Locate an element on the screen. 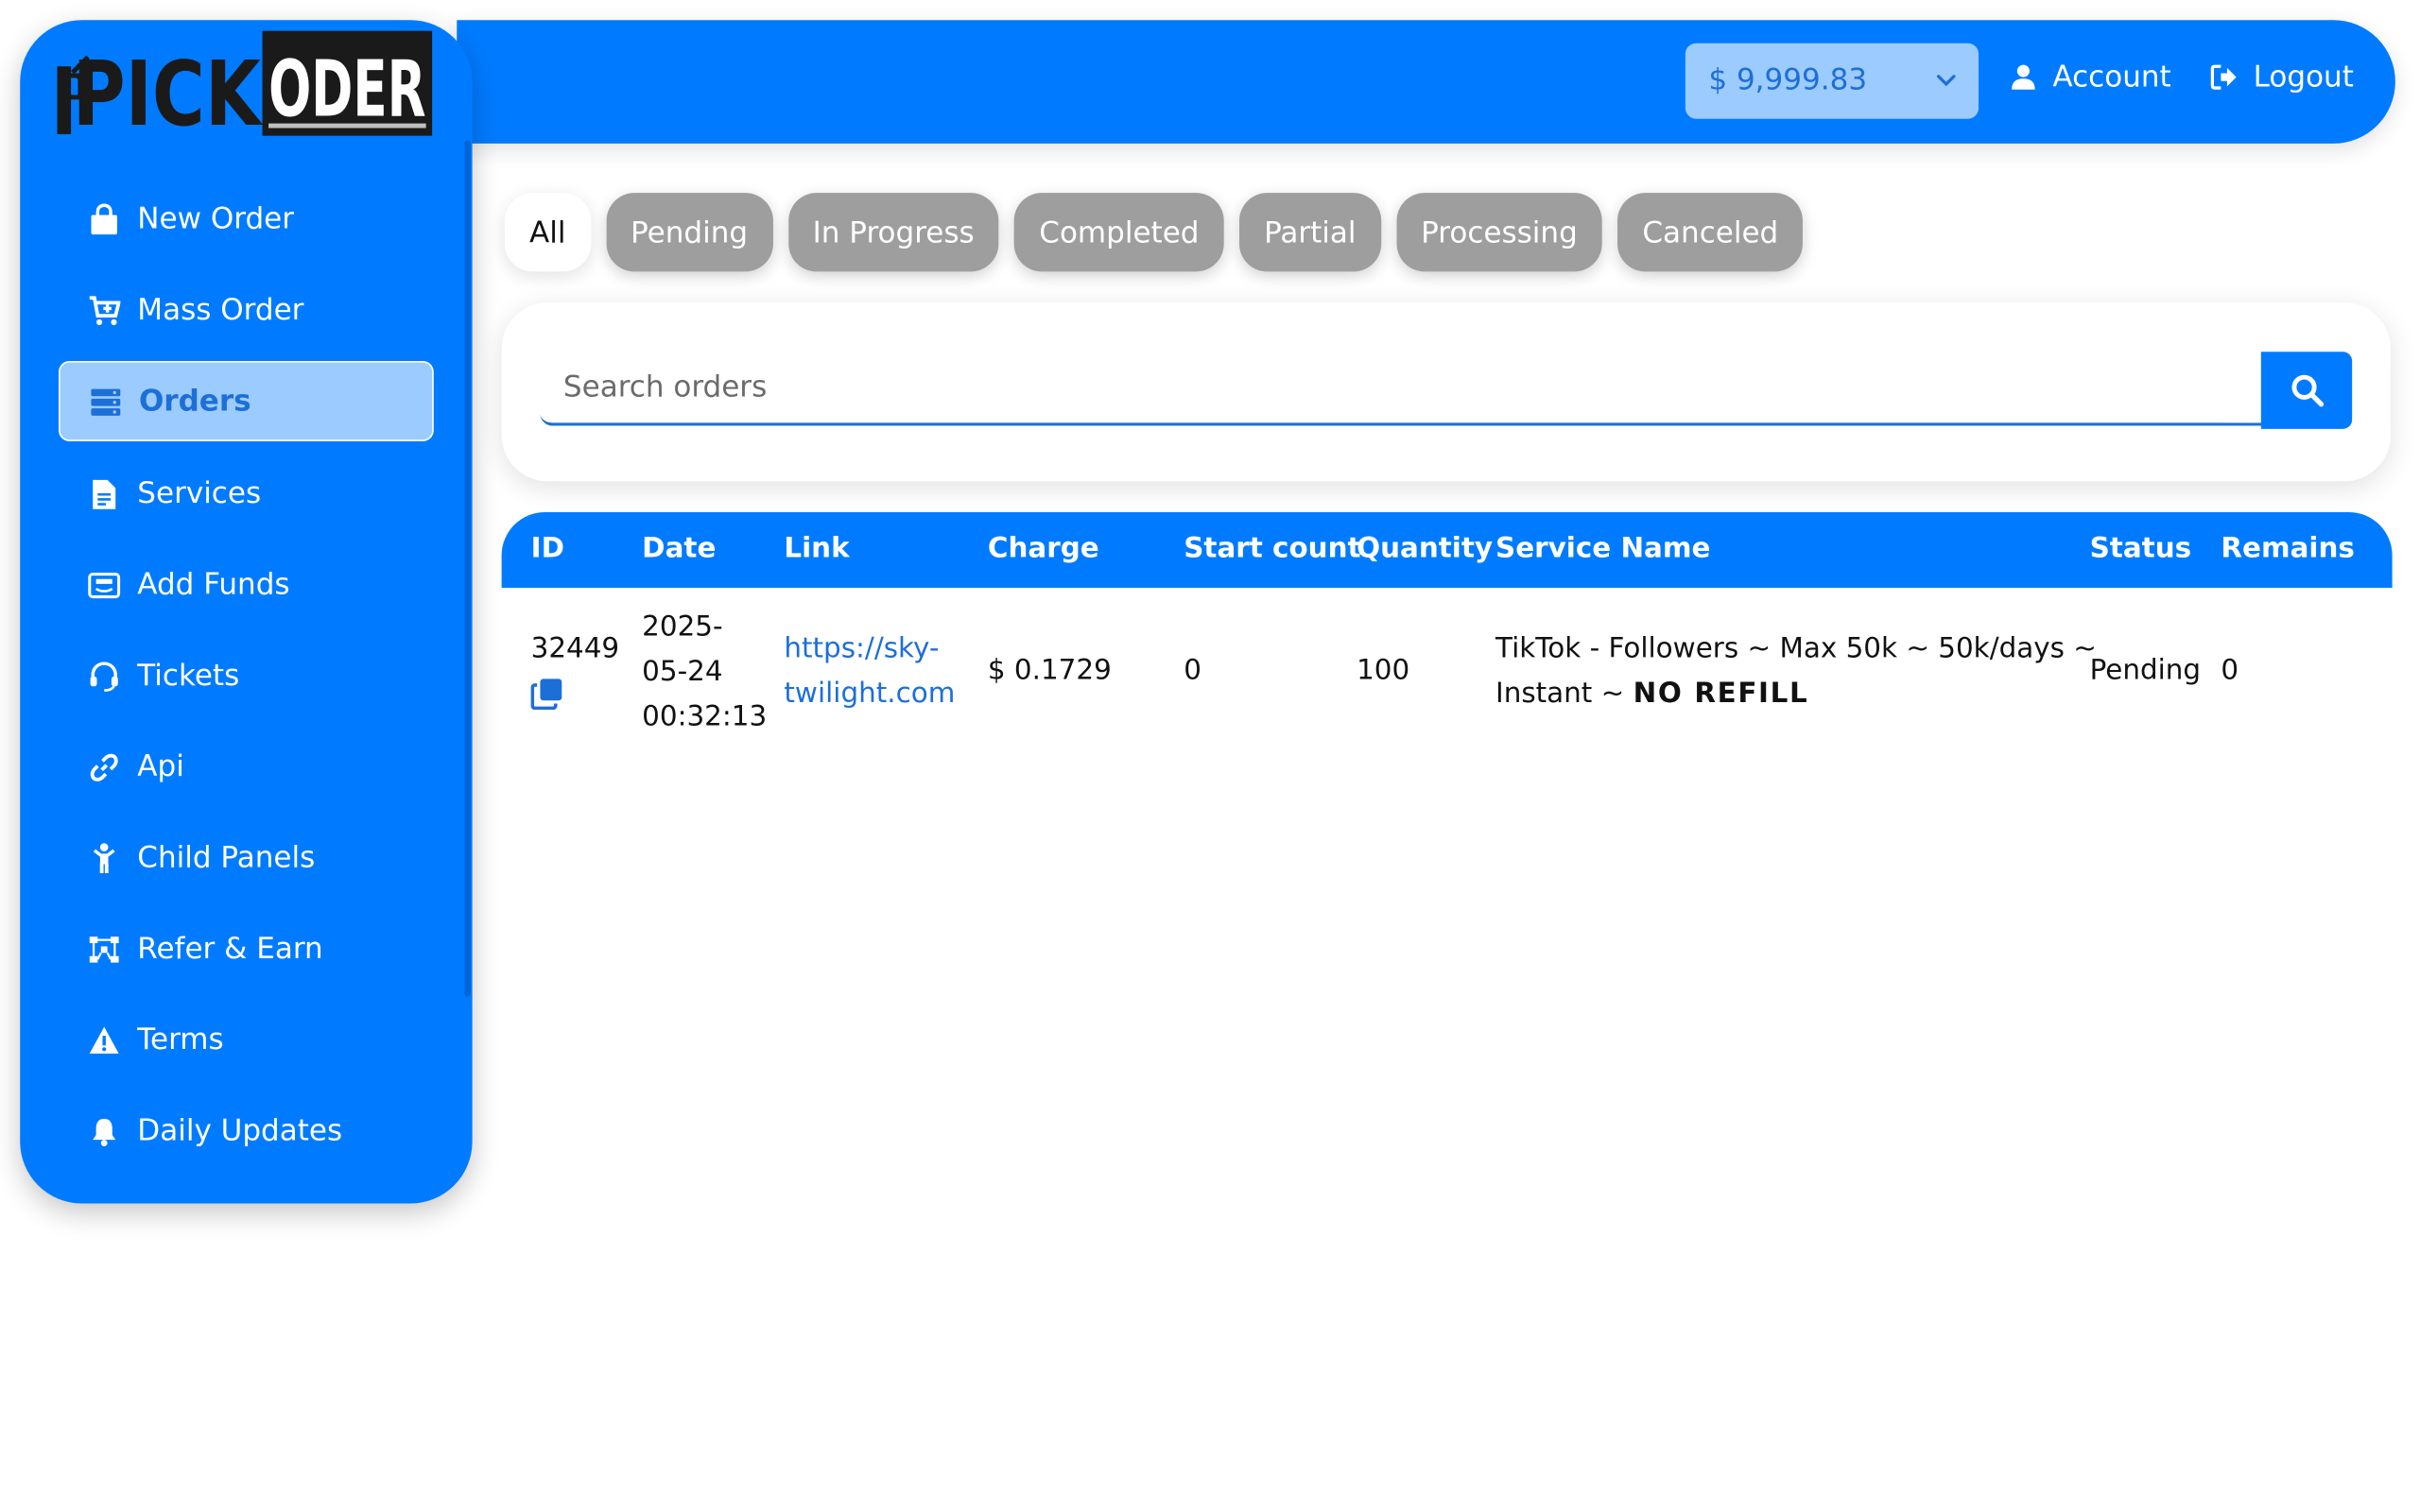  order-link-line: https://sky- is located at coordinates (870, 649).